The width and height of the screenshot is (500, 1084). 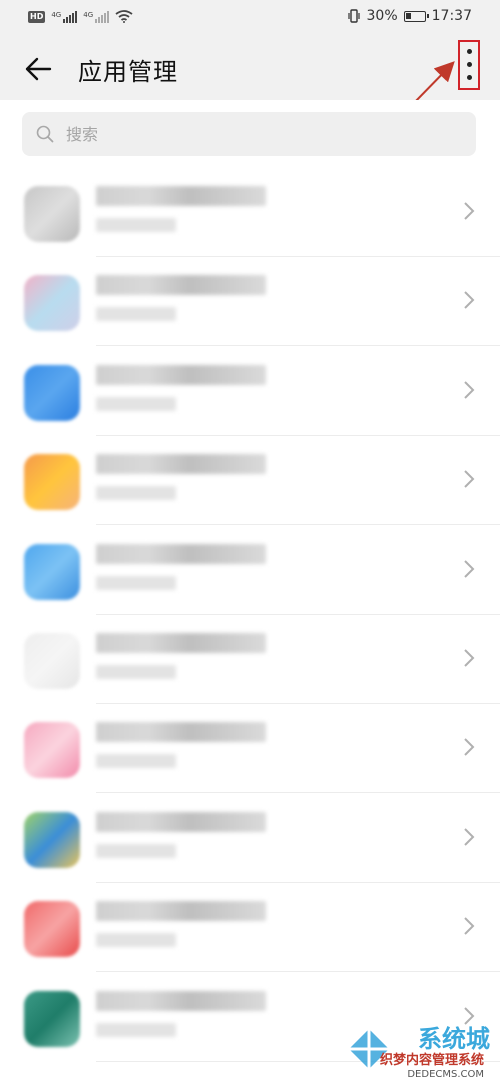 I want to click on wifi-icon, so click(x=124, y=16).